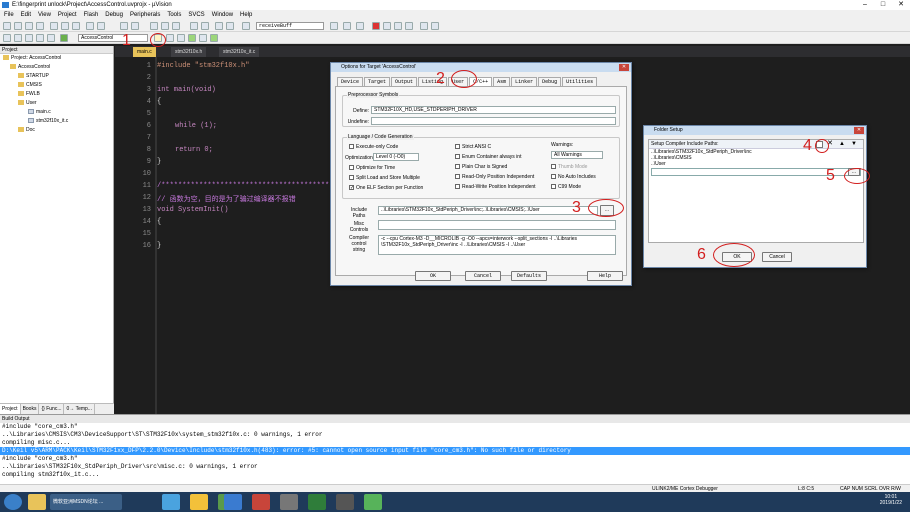 The image size is (910, 512). I want to click on paste-icon, so click(76, 26).